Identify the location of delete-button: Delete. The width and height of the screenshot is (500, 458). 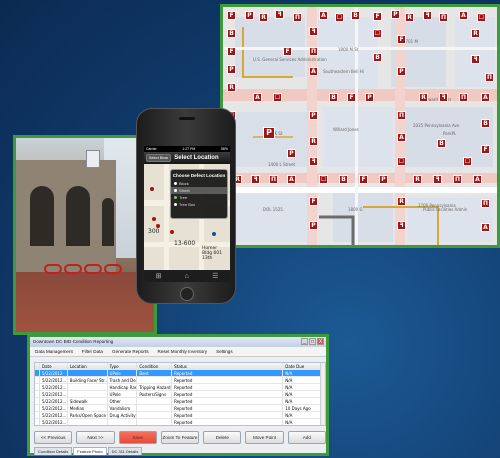
(222, 437).